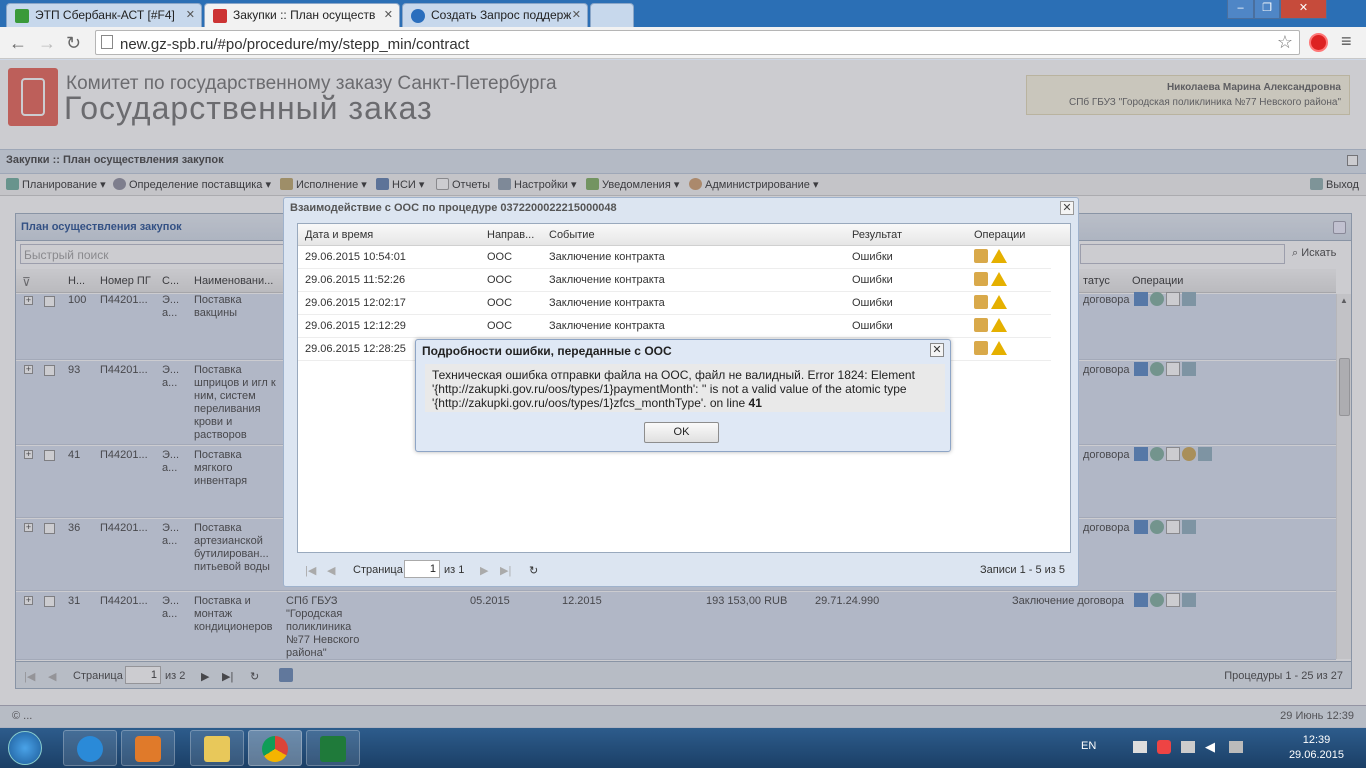 This screenshot has height=768, width=1366. Describe the element at coordinates (18, 43) in the screenshot. I see `back-icon: ←` at that location.